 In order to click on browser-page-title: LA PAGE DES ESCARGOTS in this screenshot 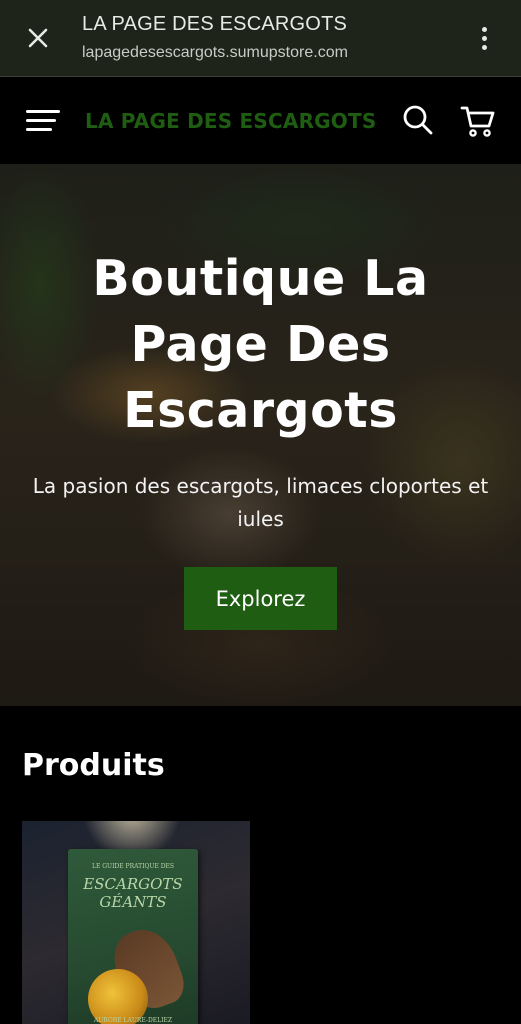, I will do `click(215, 24)`.